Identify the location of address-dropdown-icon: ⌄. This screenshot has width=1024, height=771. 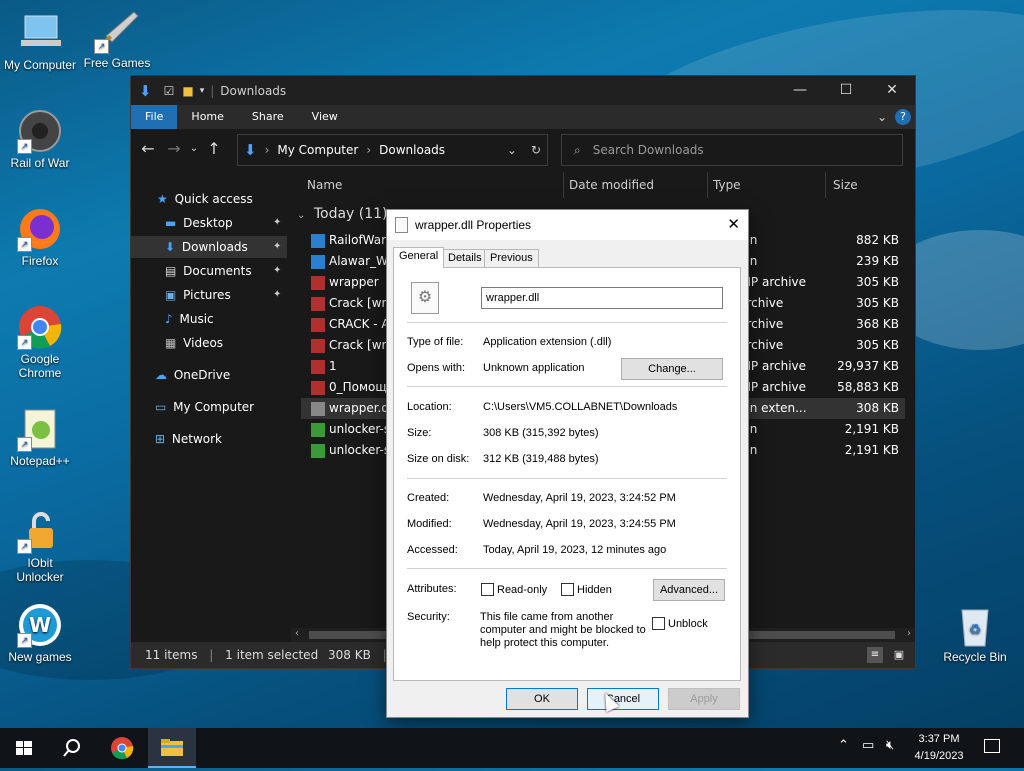
(512, 150).